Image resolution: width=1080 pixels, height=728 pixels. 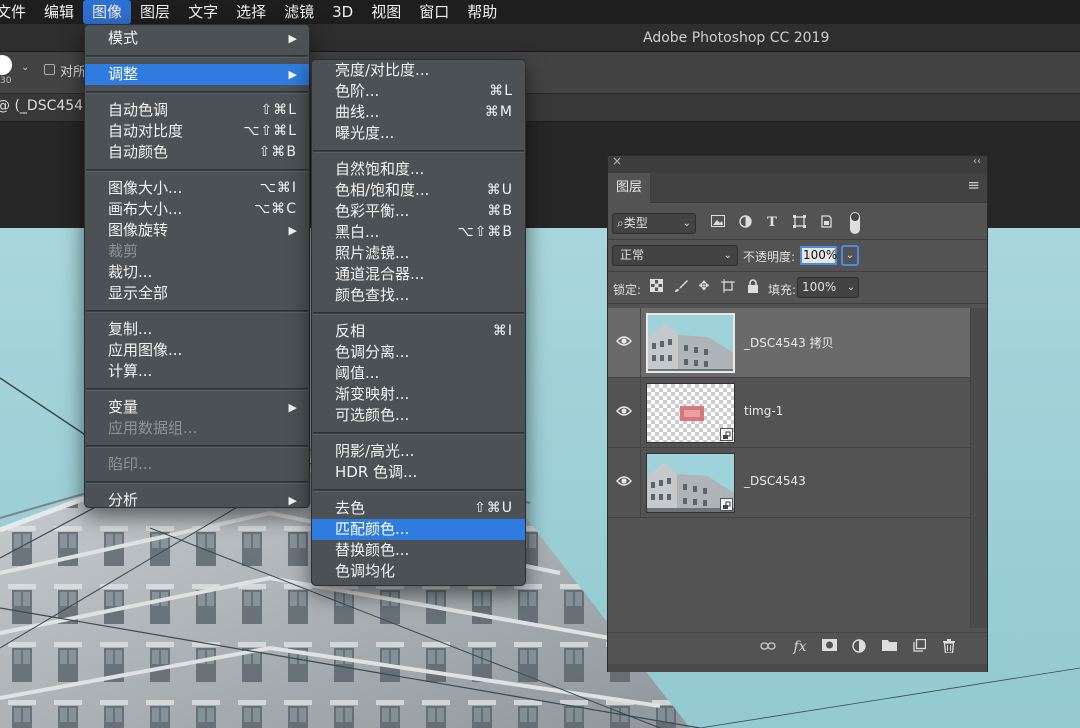 I want to click on lock-all-icon, so click(x=753, y=287).